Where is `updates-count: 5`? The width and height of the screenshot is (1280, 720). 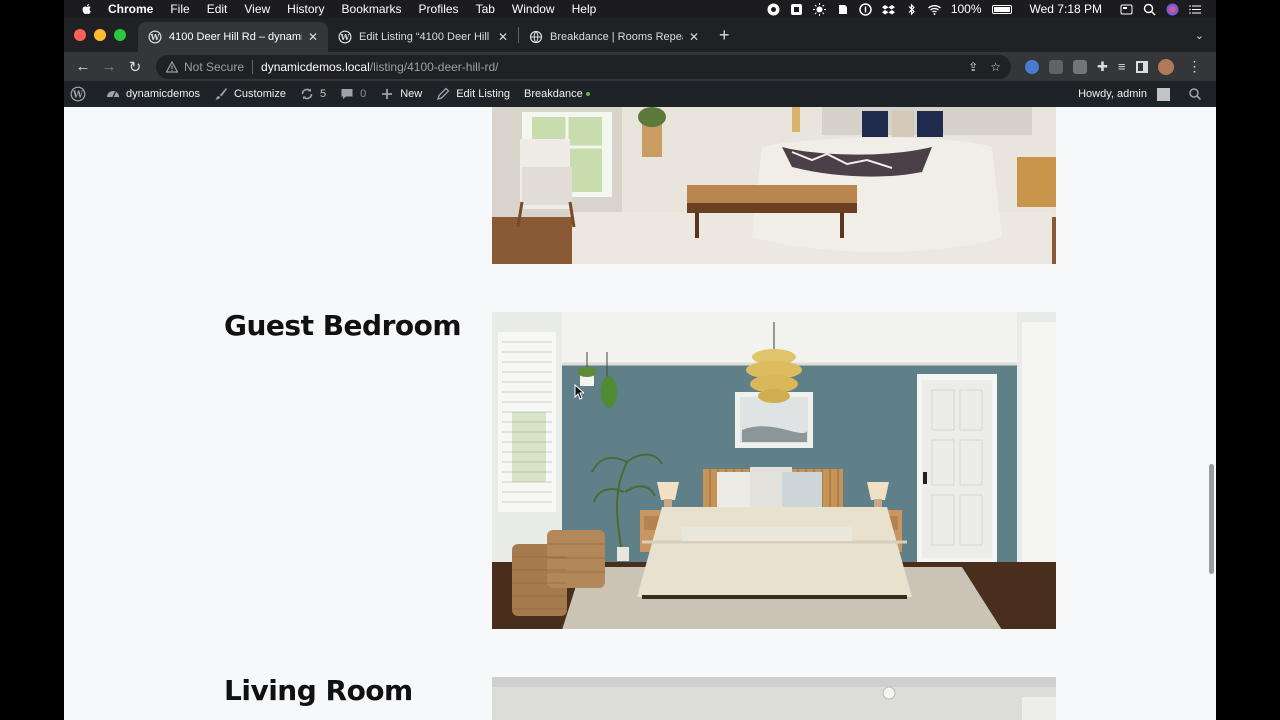
updates-count: 5 is located at coordinates (323, 94).